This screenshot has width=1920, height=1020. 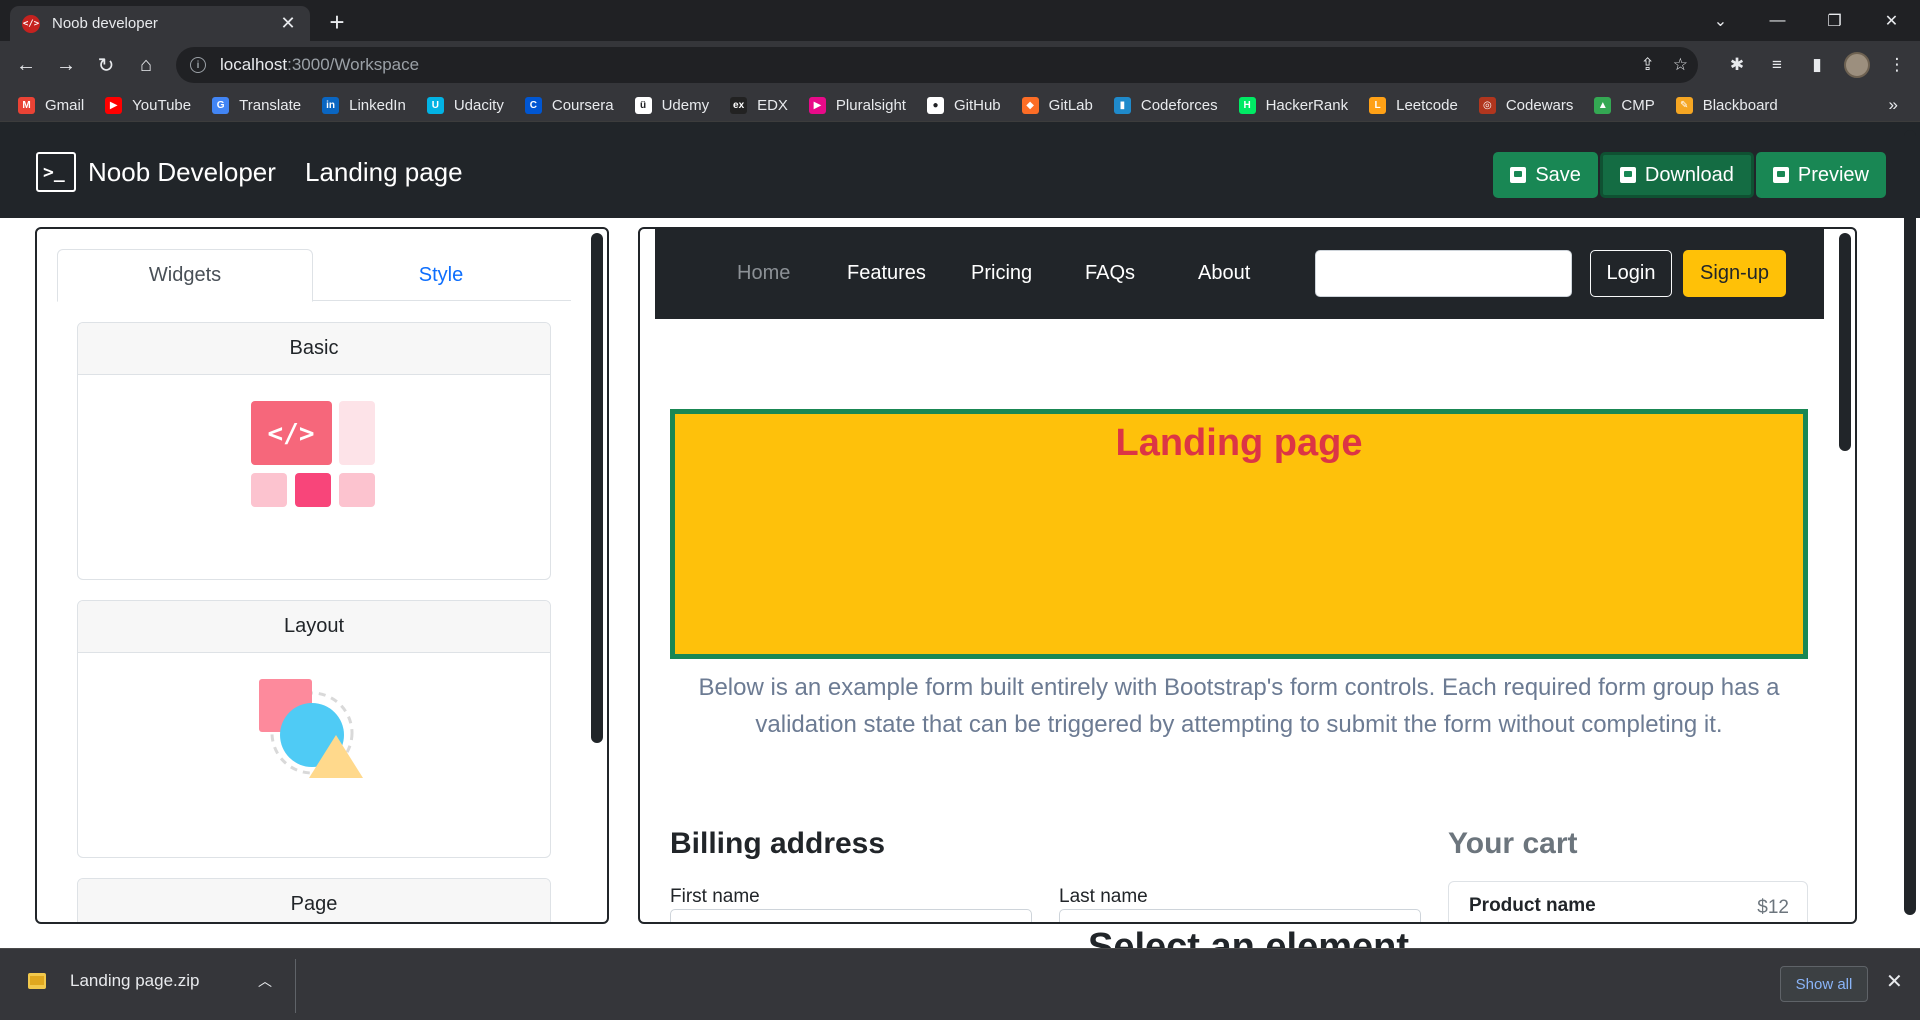 I want to click on card-title-page: Page, so click(x=314, y=900).